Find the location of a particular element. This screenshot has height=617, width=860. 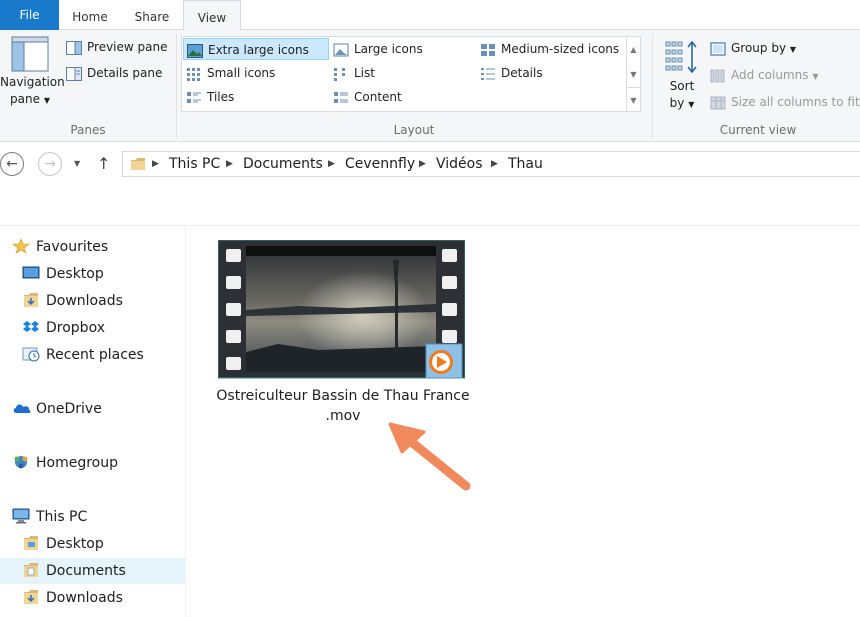

add-columns-icon is located at coordinates (718, 75).